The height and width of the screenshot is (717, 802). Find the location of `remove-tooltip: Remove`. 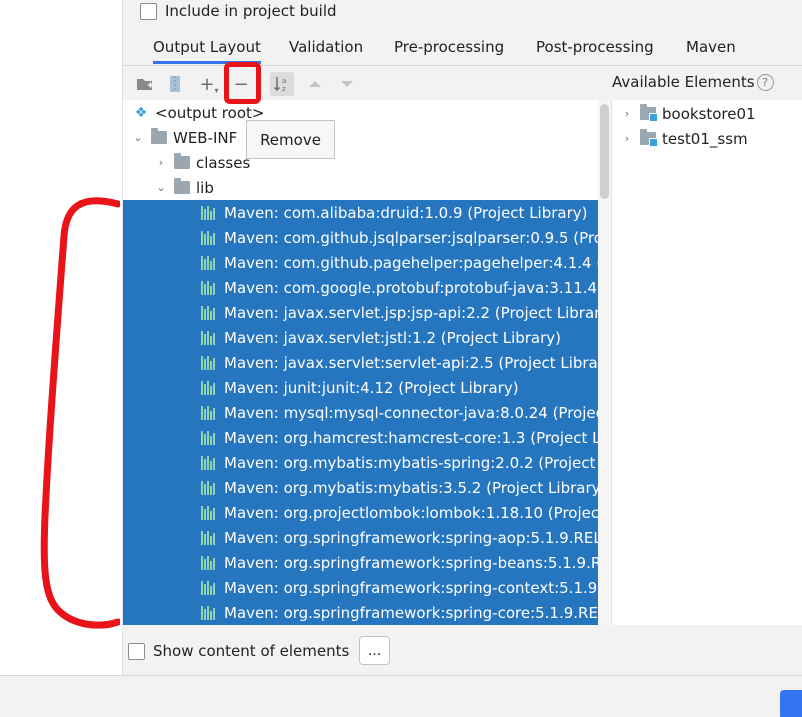

remove-tooltip: Remove is located at coordinates (290, 139).